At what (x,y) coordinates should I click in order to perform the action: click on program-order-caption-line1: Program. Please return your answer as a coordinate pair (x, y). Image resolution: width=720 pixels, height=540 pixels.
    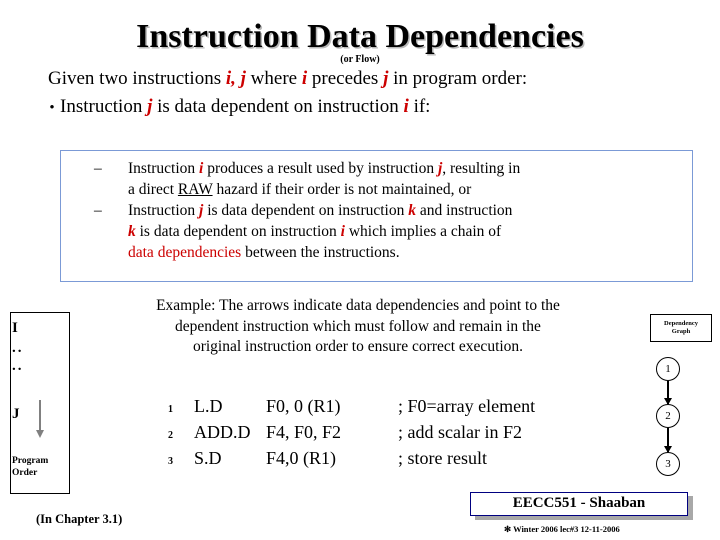
    Looking at the image, I should click on (30, 461).